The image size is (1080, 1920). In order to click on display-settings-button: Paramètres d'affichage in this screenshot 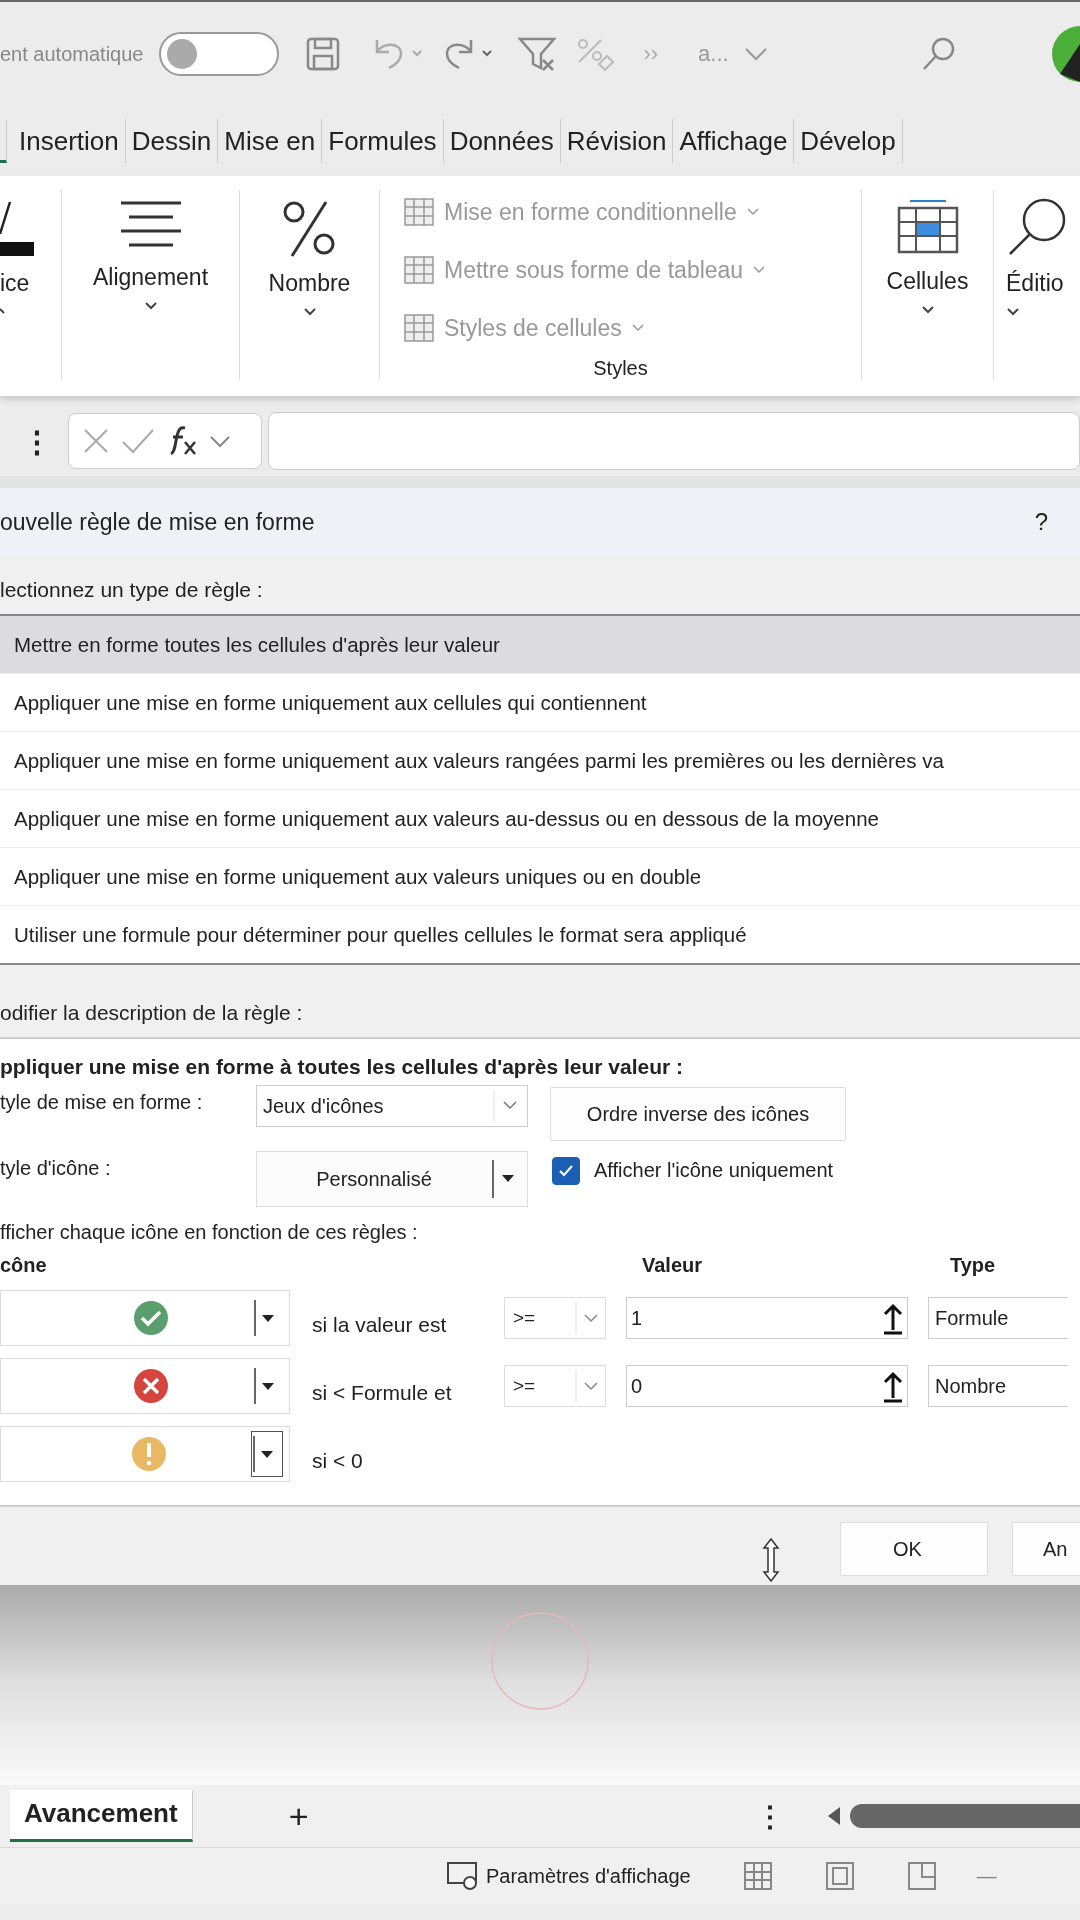, I will do `click(568, 1876)`.